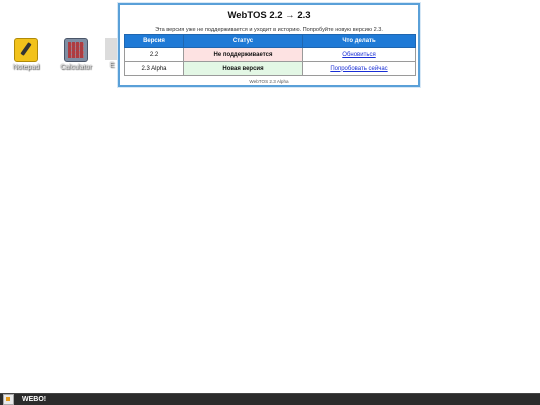 This screenshot has width=540, height=405. Describe the element at coordinates (76, 50) in the screenshot. I see `calculator-icon` at that location.